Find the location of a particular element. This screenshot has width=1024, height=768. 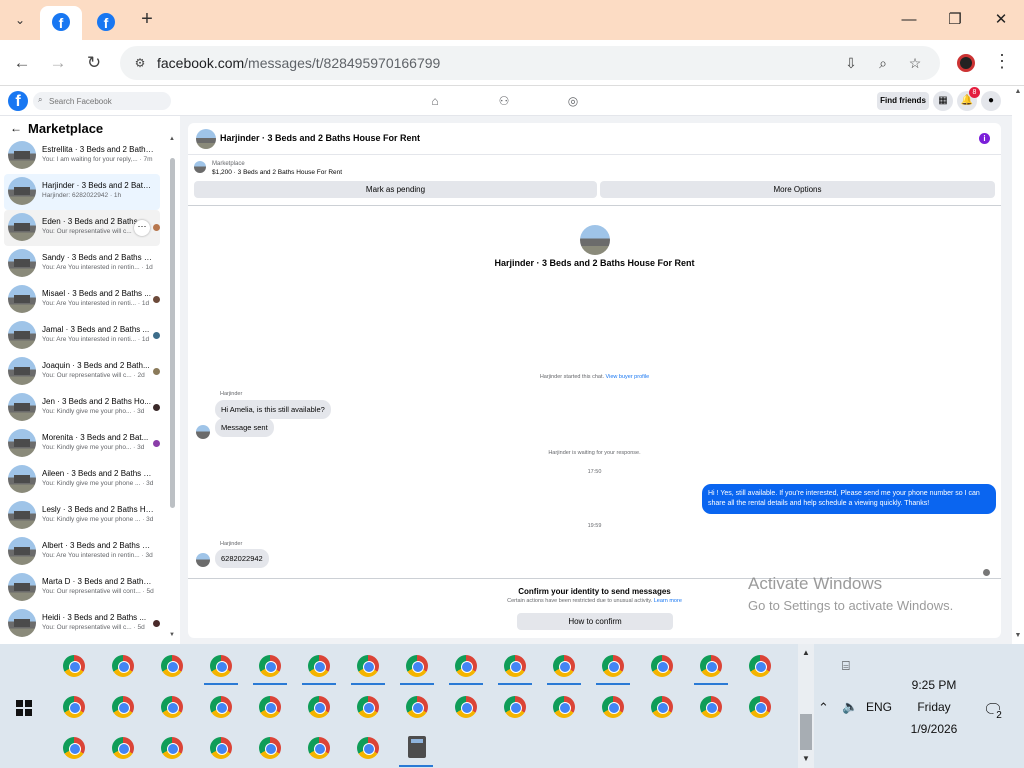

restore-button: ❐ is located at coordinates (955, 20).